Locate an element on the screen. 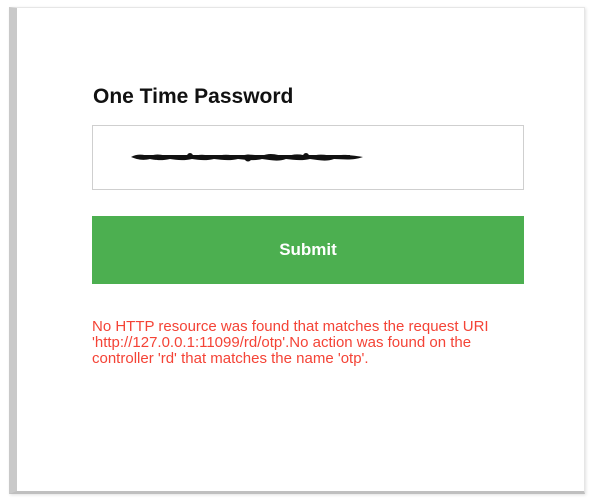  submit-button: Submit is located at coordinates (308, 250).